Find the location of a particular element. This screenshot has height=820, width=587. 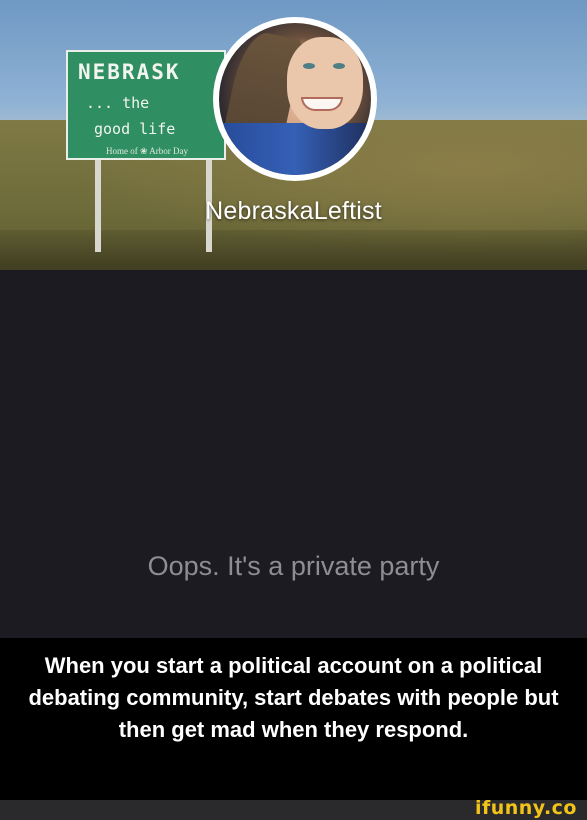

avatar-eye-left is located at coordinates (309, 66).